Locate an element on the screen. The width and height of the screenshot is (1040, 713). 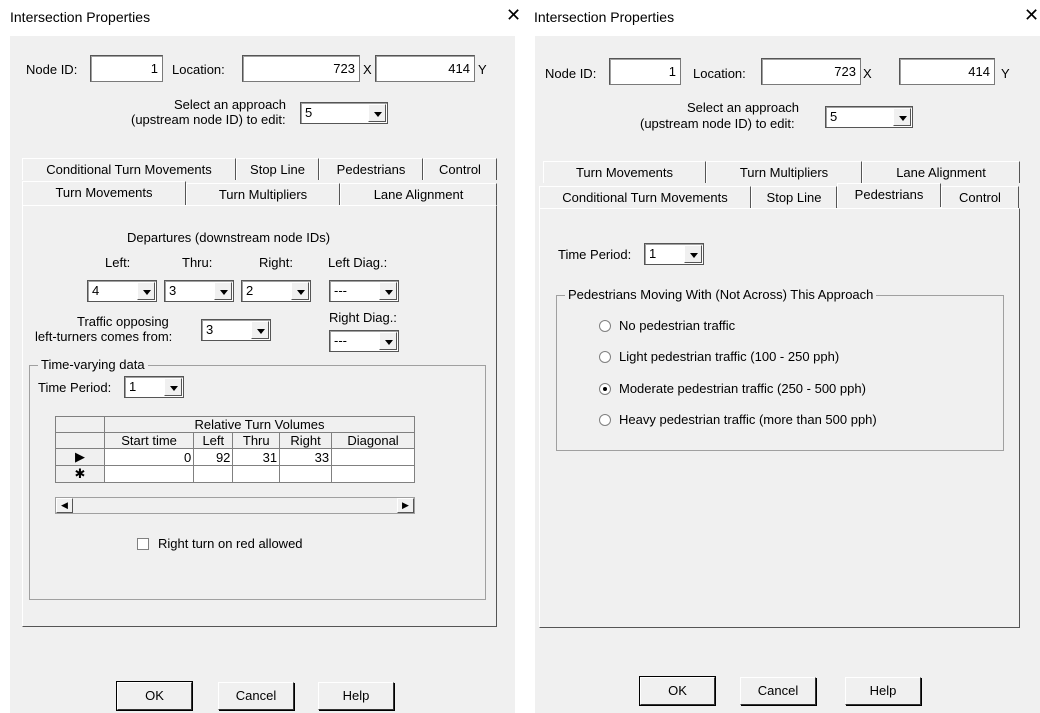
left-diag-select: --- is located at coordinates (364, 291).